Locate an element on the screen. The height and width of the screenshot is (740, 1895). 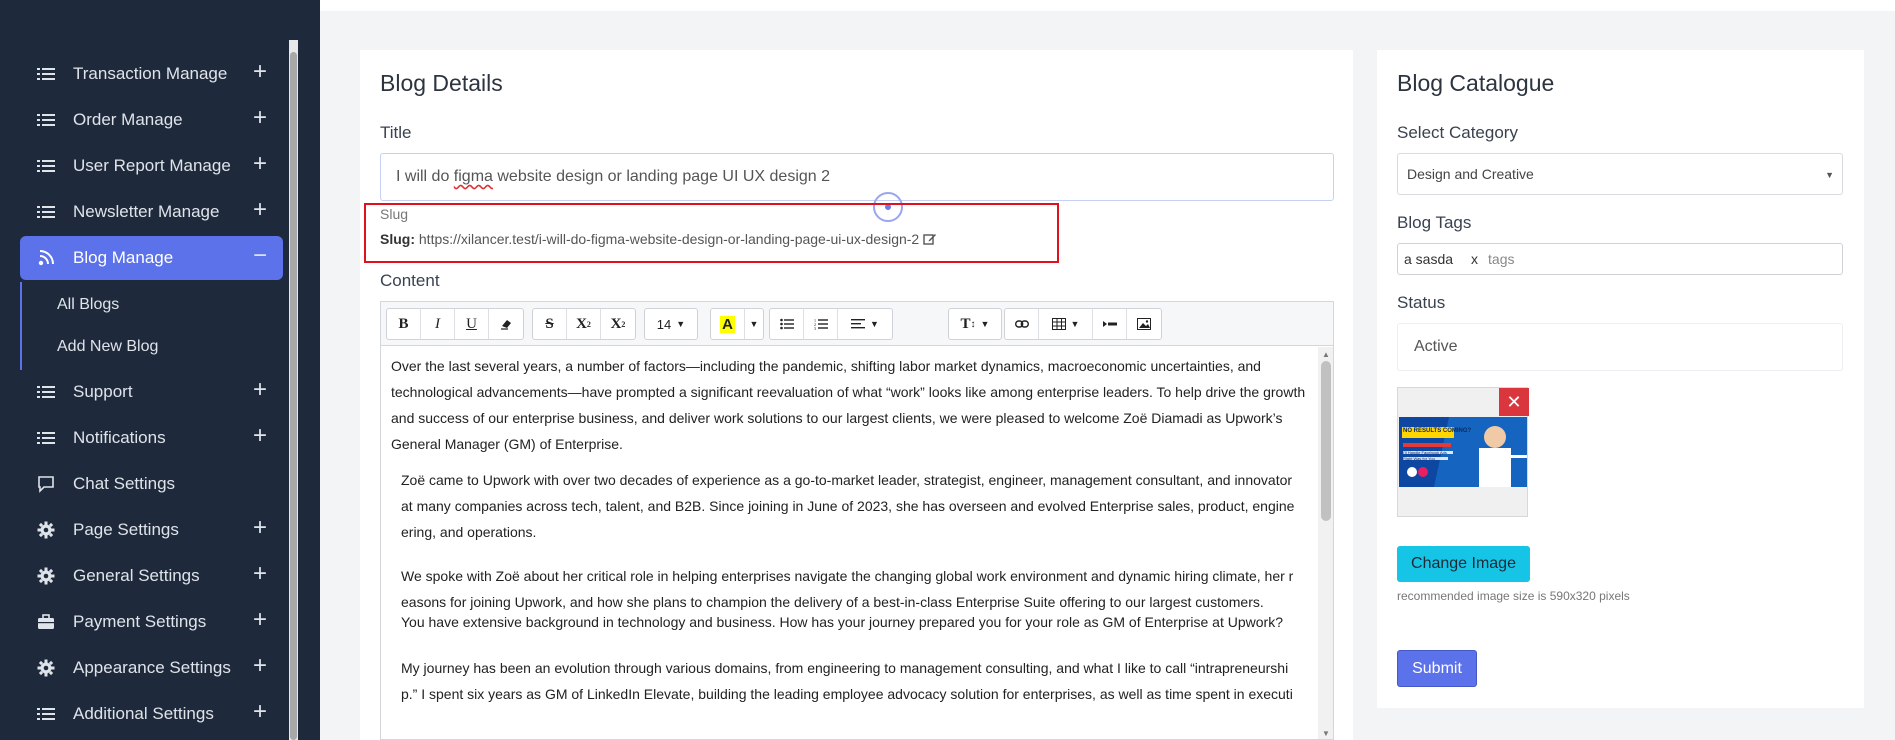
sidebar-item-notifications: Notifications + is located at coordinates (151, 438).